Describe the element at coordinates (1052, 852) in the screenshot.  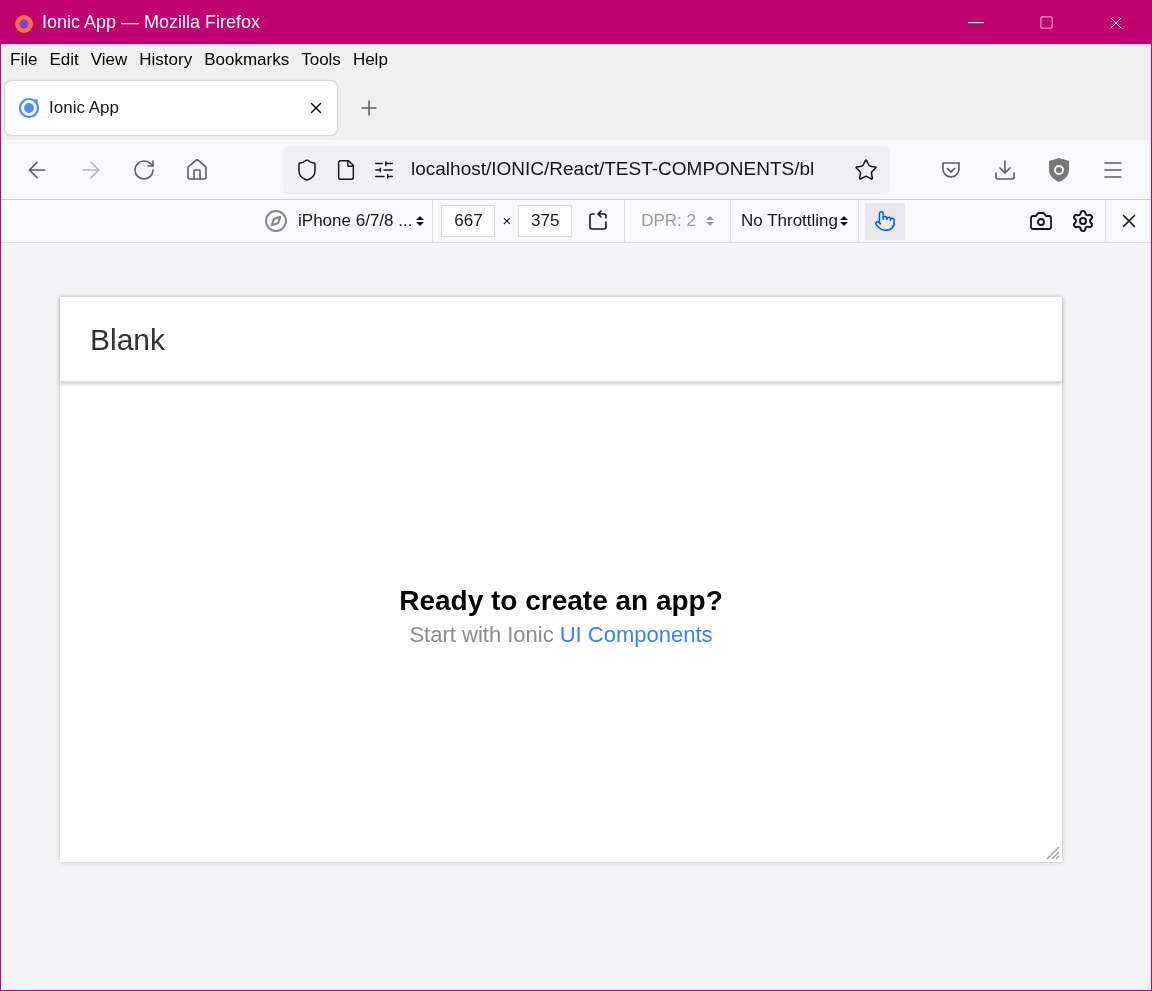
I see `resize-handle-icon` at that location.